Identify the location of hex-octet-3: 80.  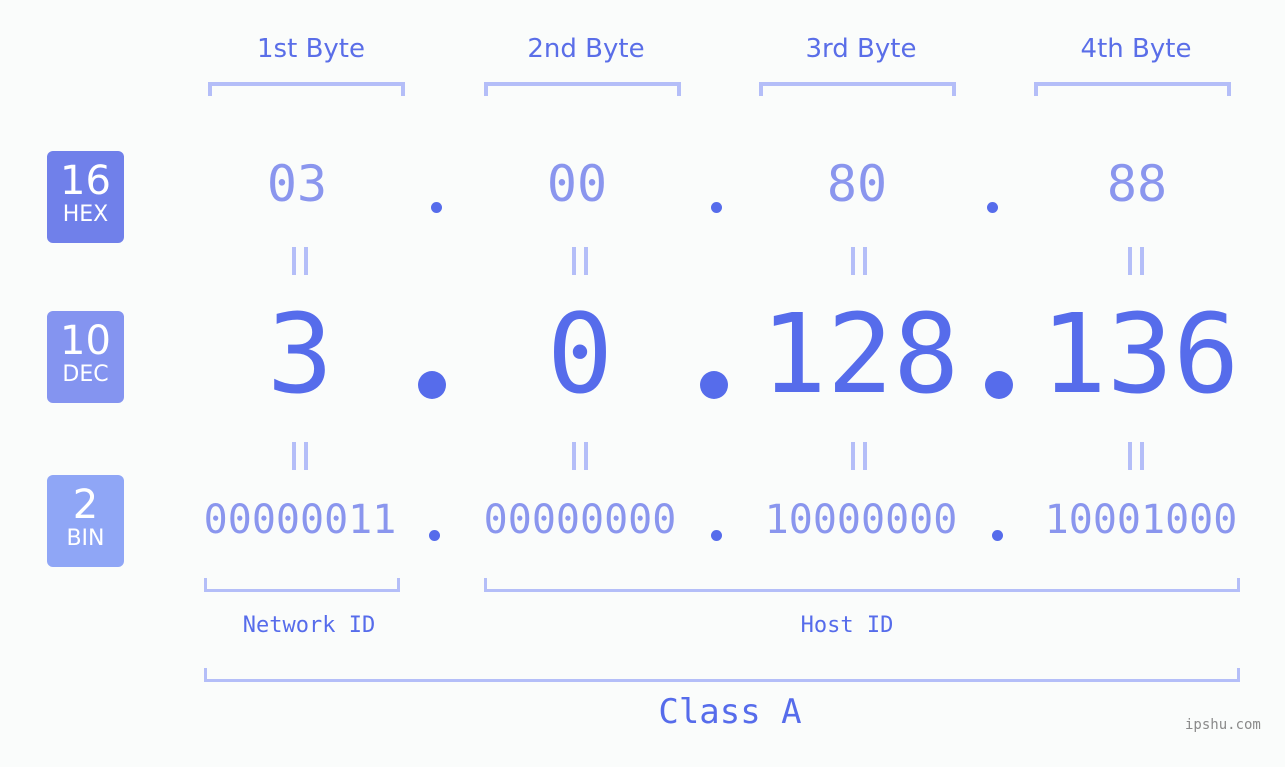
(857, 184).